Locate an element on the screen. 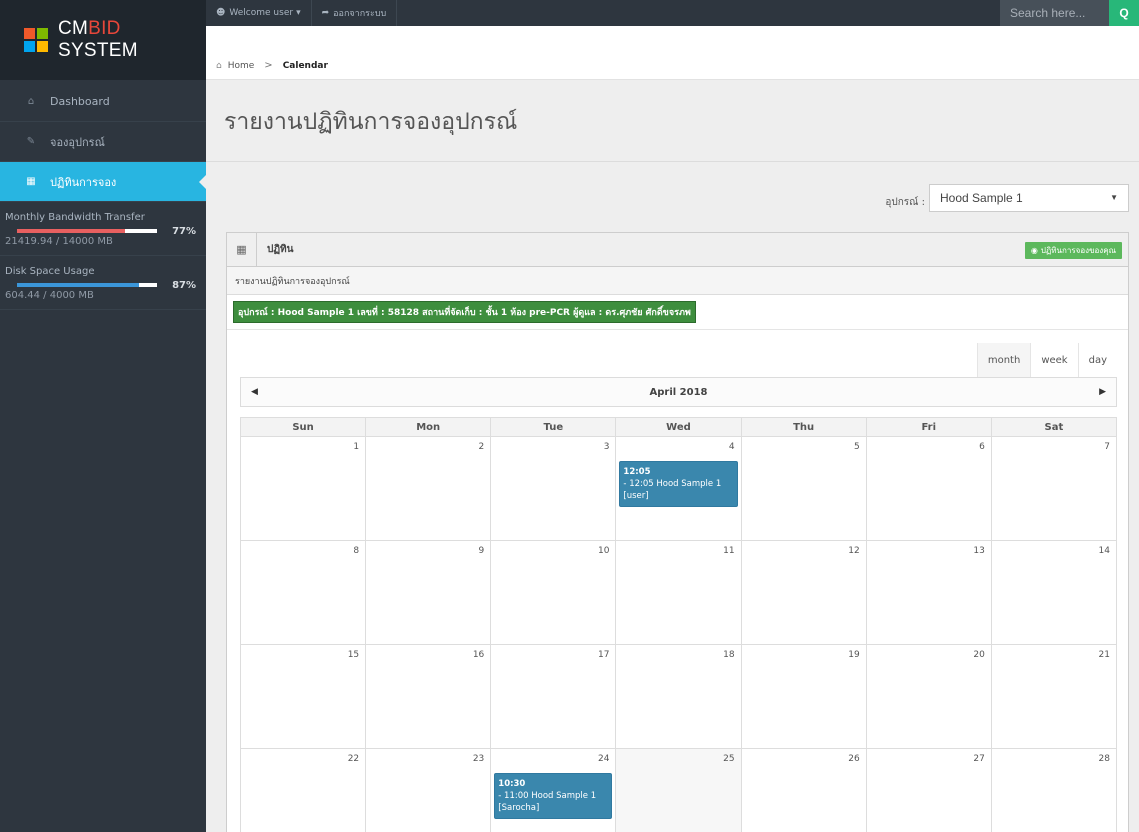 This screenshot has width=1139, height=832. sidebar-item-calendar: ▦ ปฏิทินการจอง is located at coordinates (103, 182).